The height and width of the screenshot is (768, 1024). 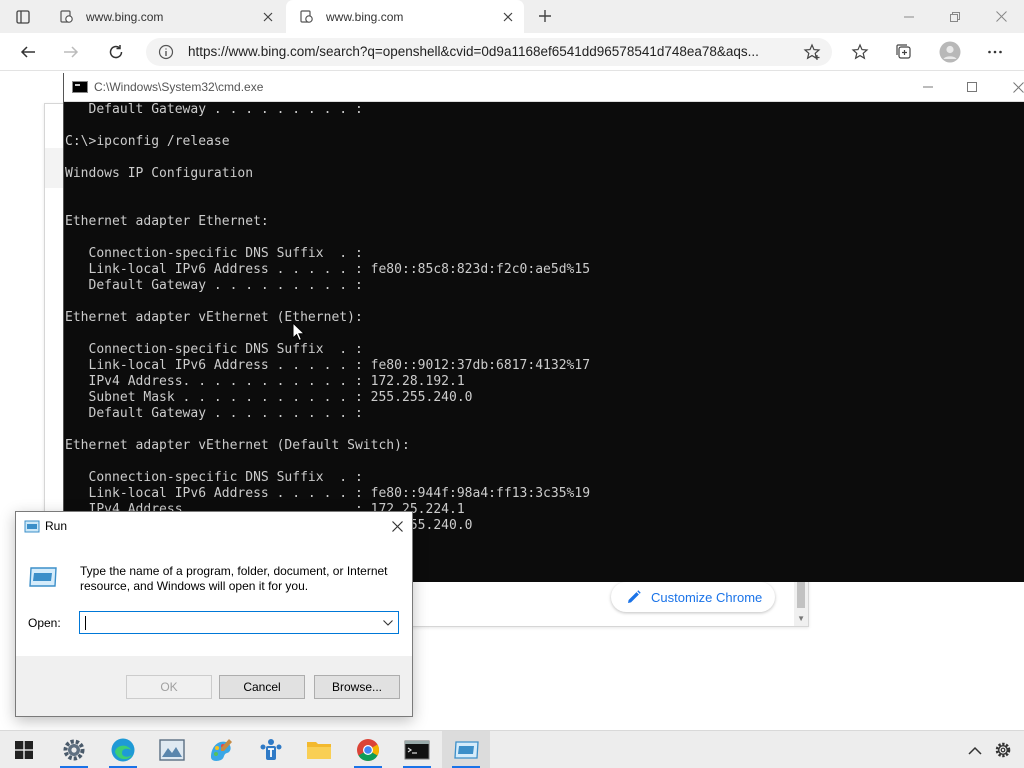 I want to click on run-program-icon, so click(x=43, y=577).